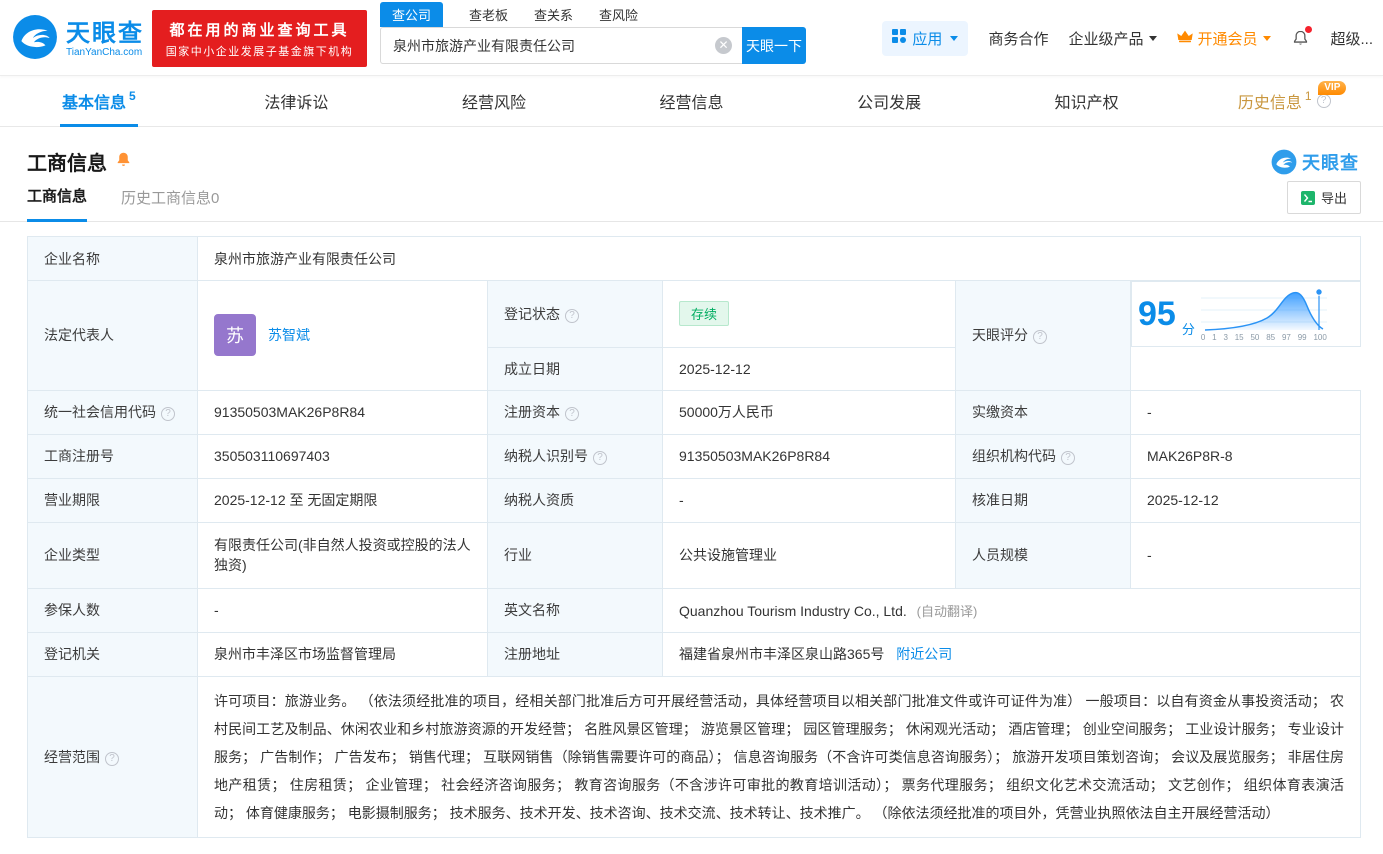  What do you see at coordinates (1309, 29) in the screenshot?
I see `notification-dot` at bounding box center [1309, 29].